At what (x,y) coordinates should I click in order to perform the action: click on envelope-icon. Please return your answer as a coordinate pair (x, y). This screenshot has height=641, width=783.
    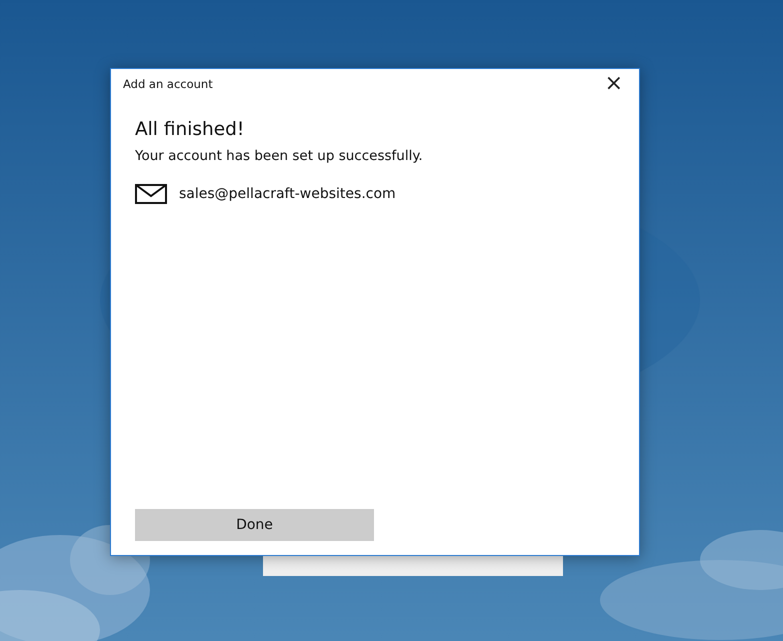
    Looking at the image, I should click on (151, 194).